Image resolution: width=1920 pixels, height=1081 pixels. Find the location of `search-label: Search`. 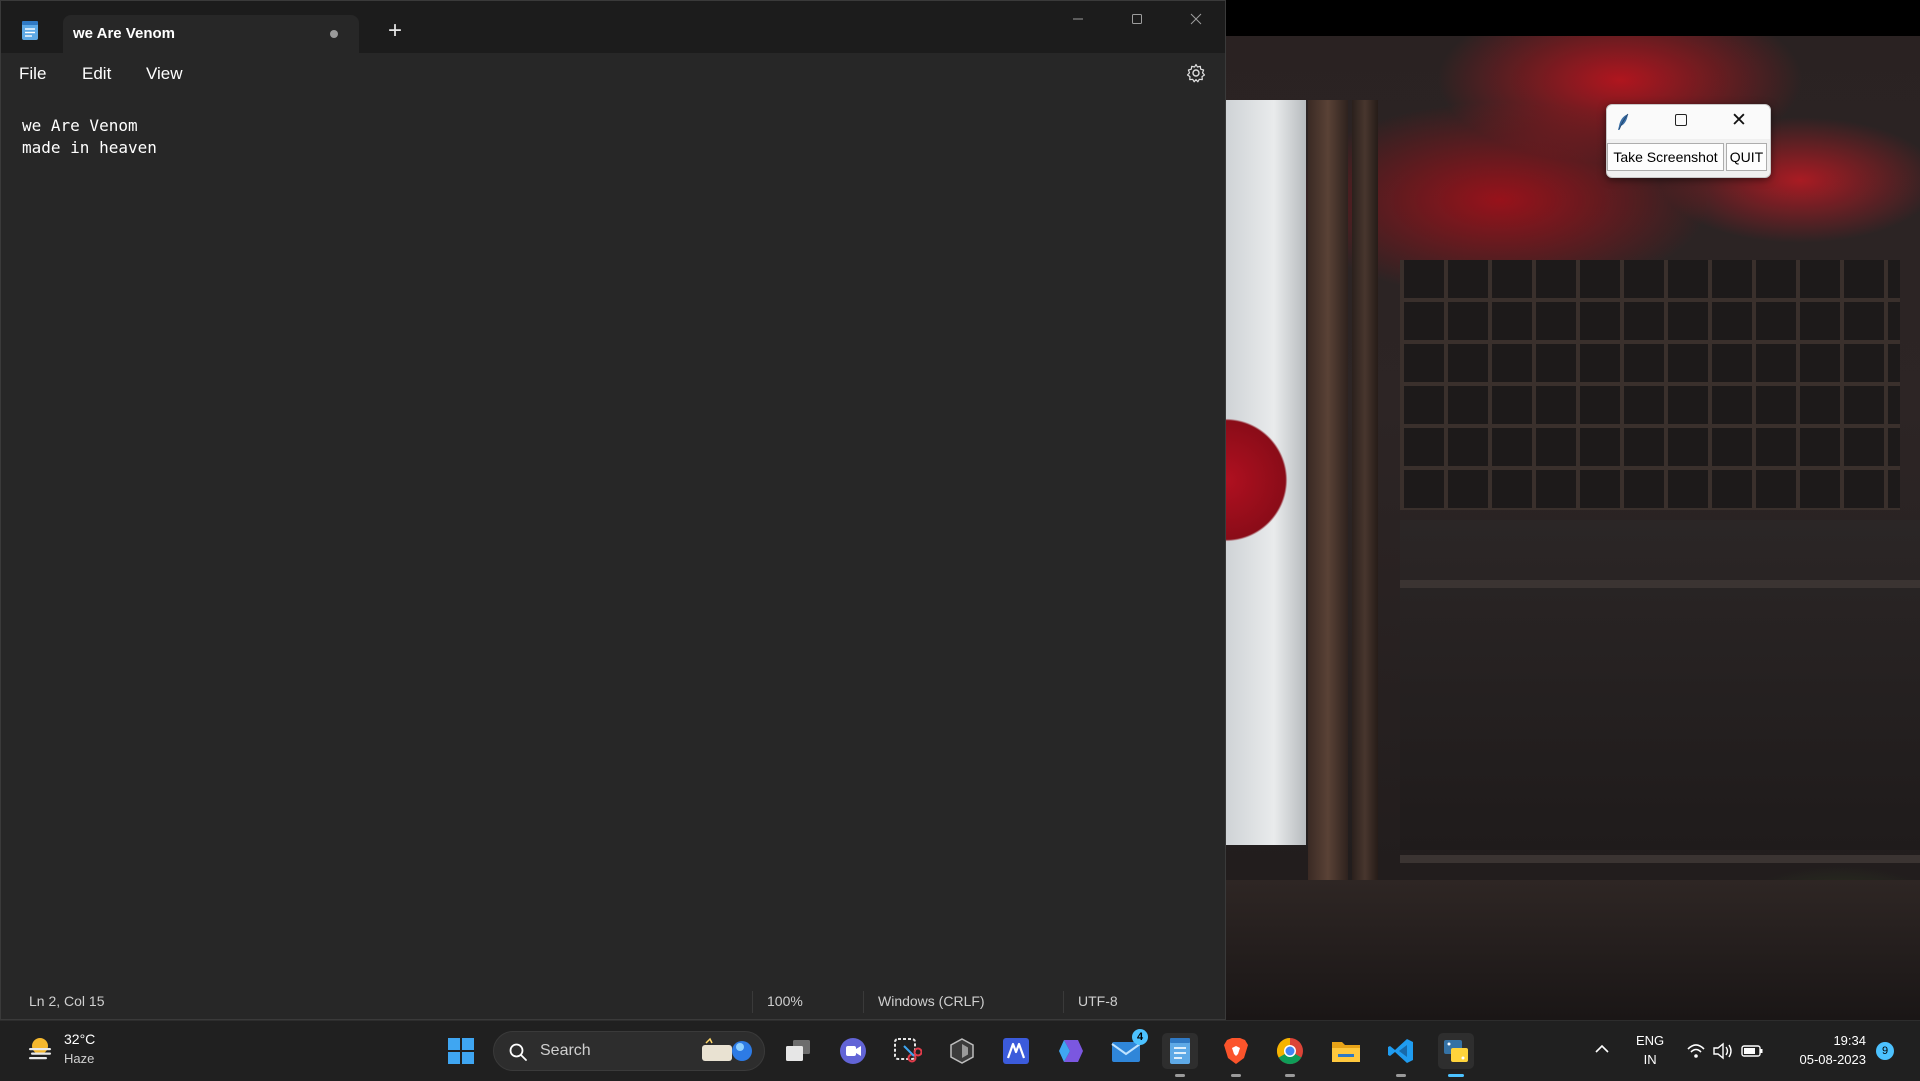

search-label: Search is located at coordinates (565, 1050).